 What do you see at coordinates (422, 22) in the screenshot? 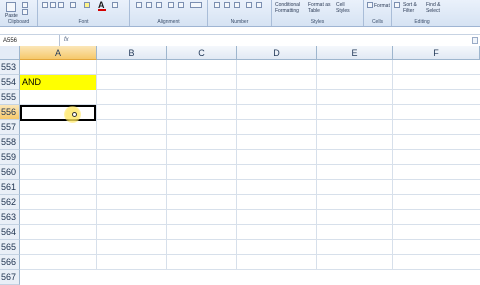
I see `editing-group-label: Editing` at bounding box center [422, 22].